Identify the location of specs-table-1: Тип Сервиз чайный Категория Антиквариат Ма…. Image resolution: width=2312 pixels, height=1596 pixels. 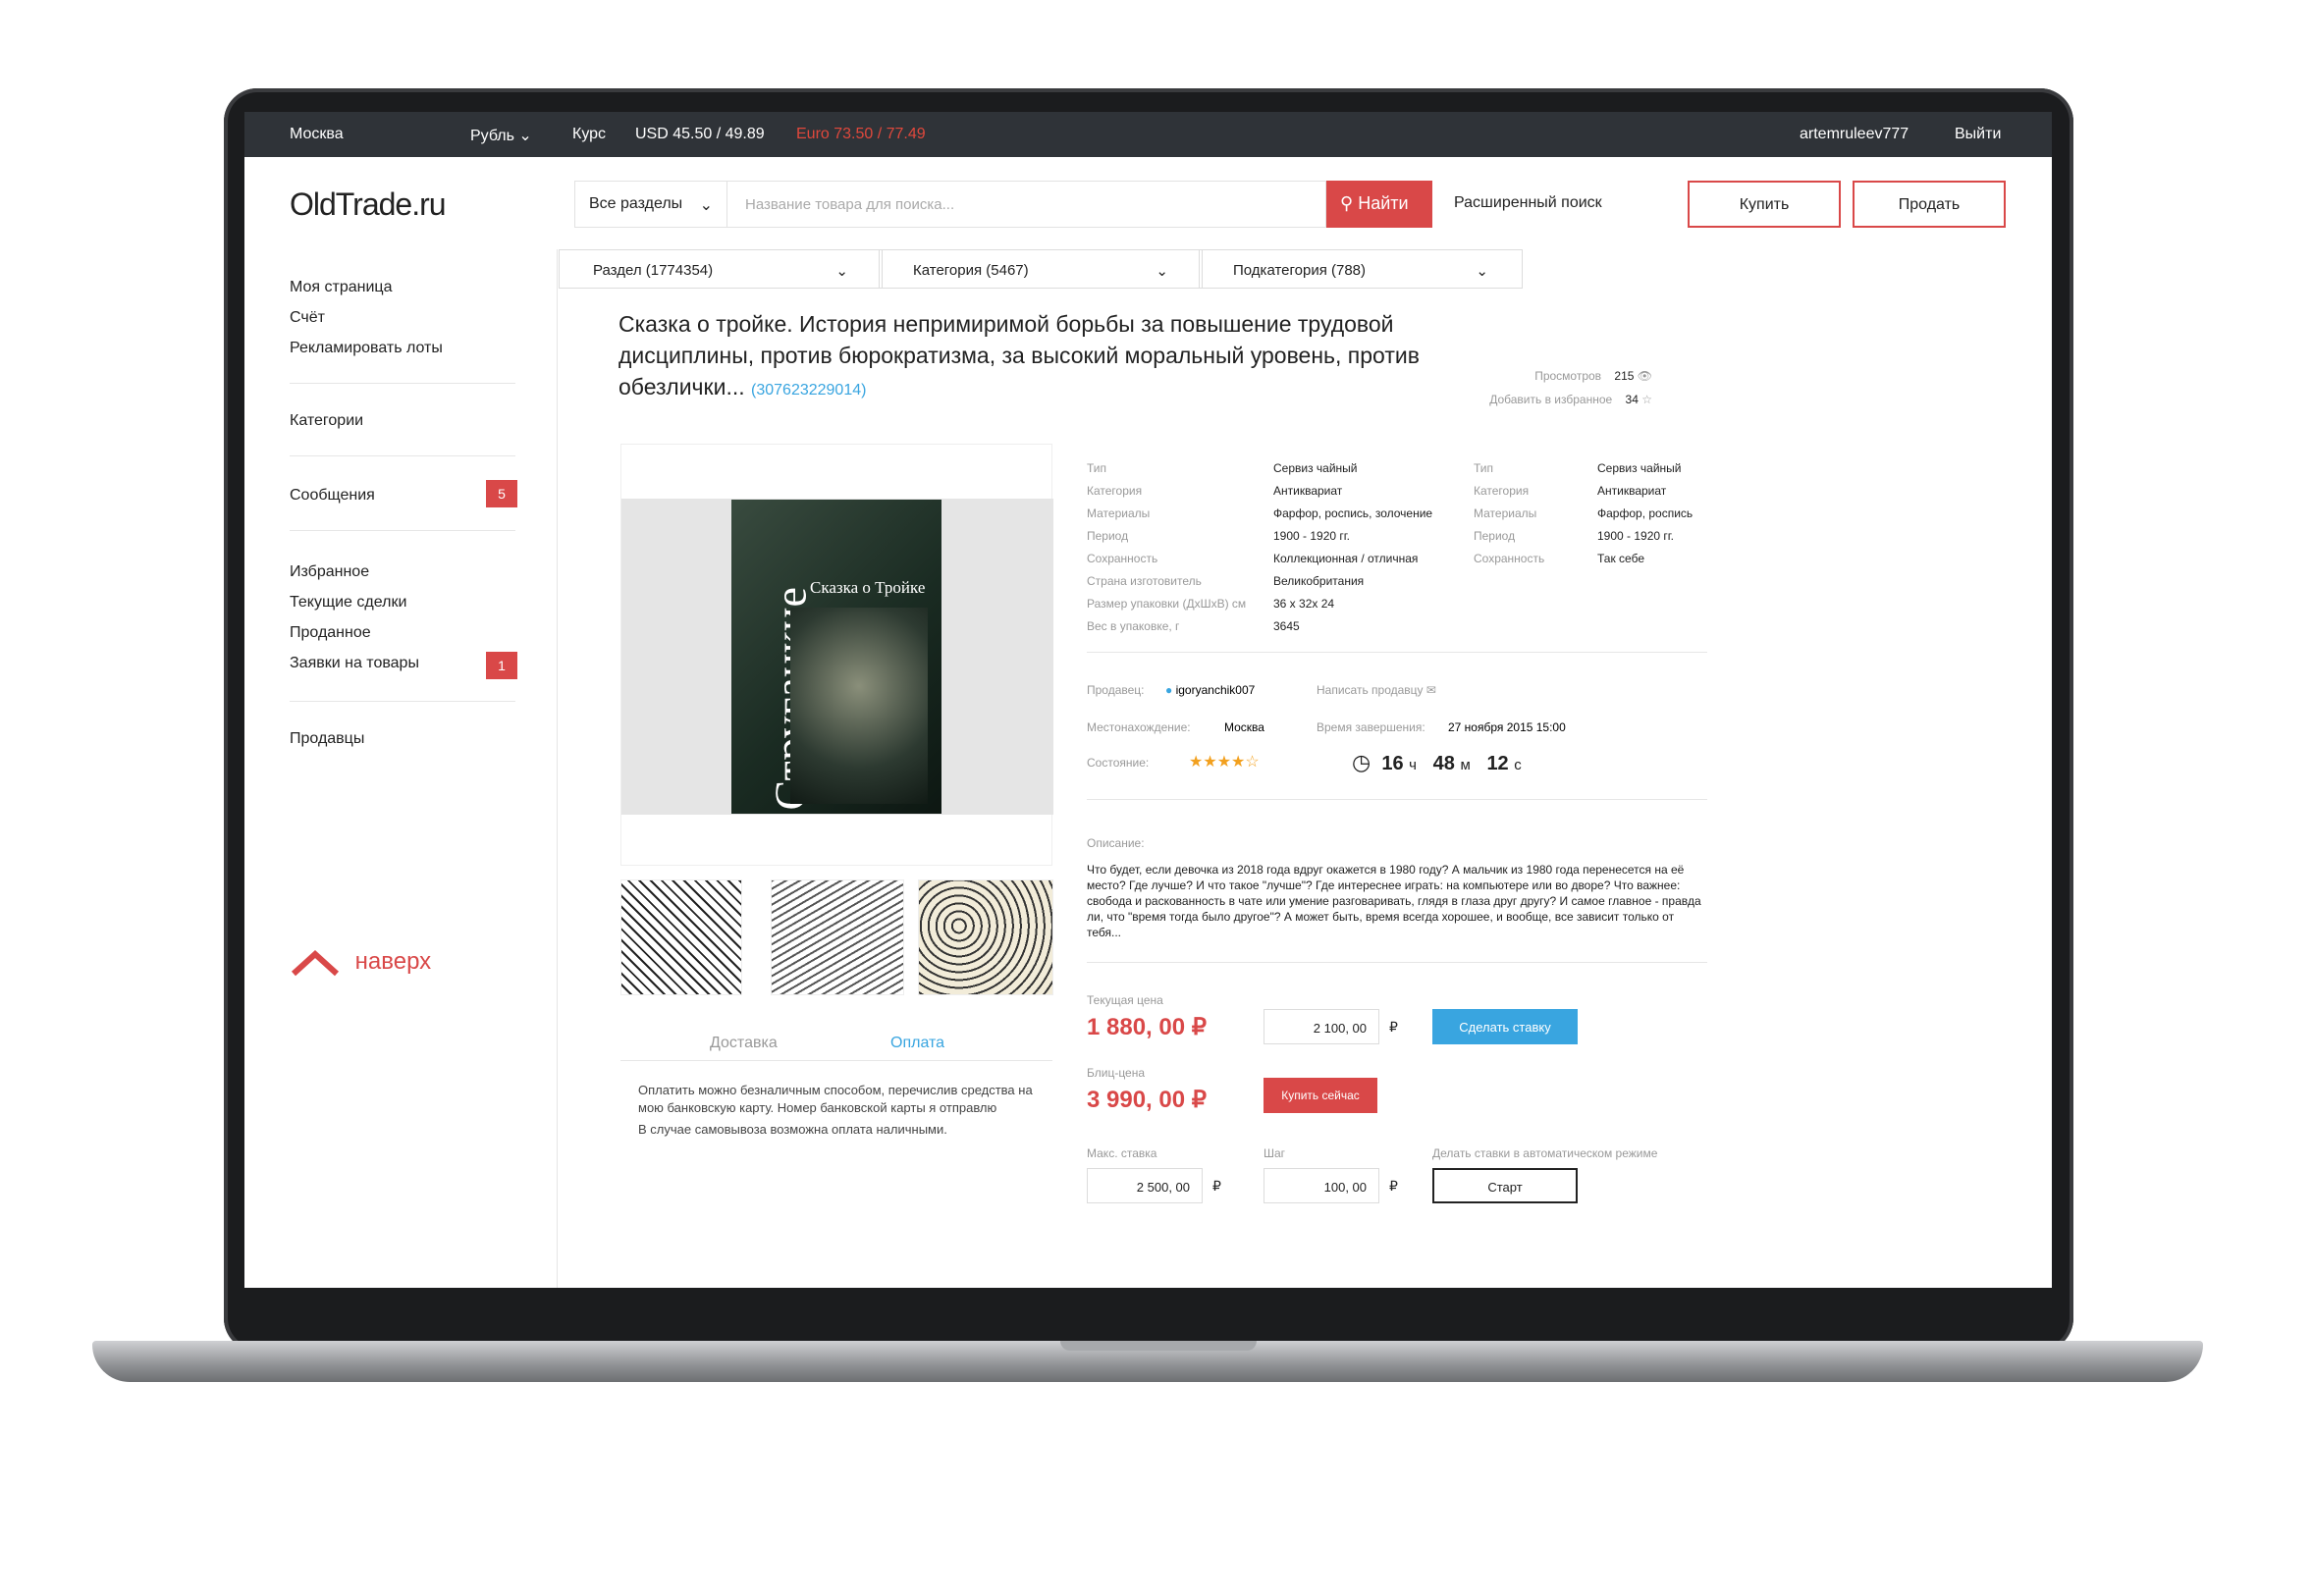
(1259, 547).